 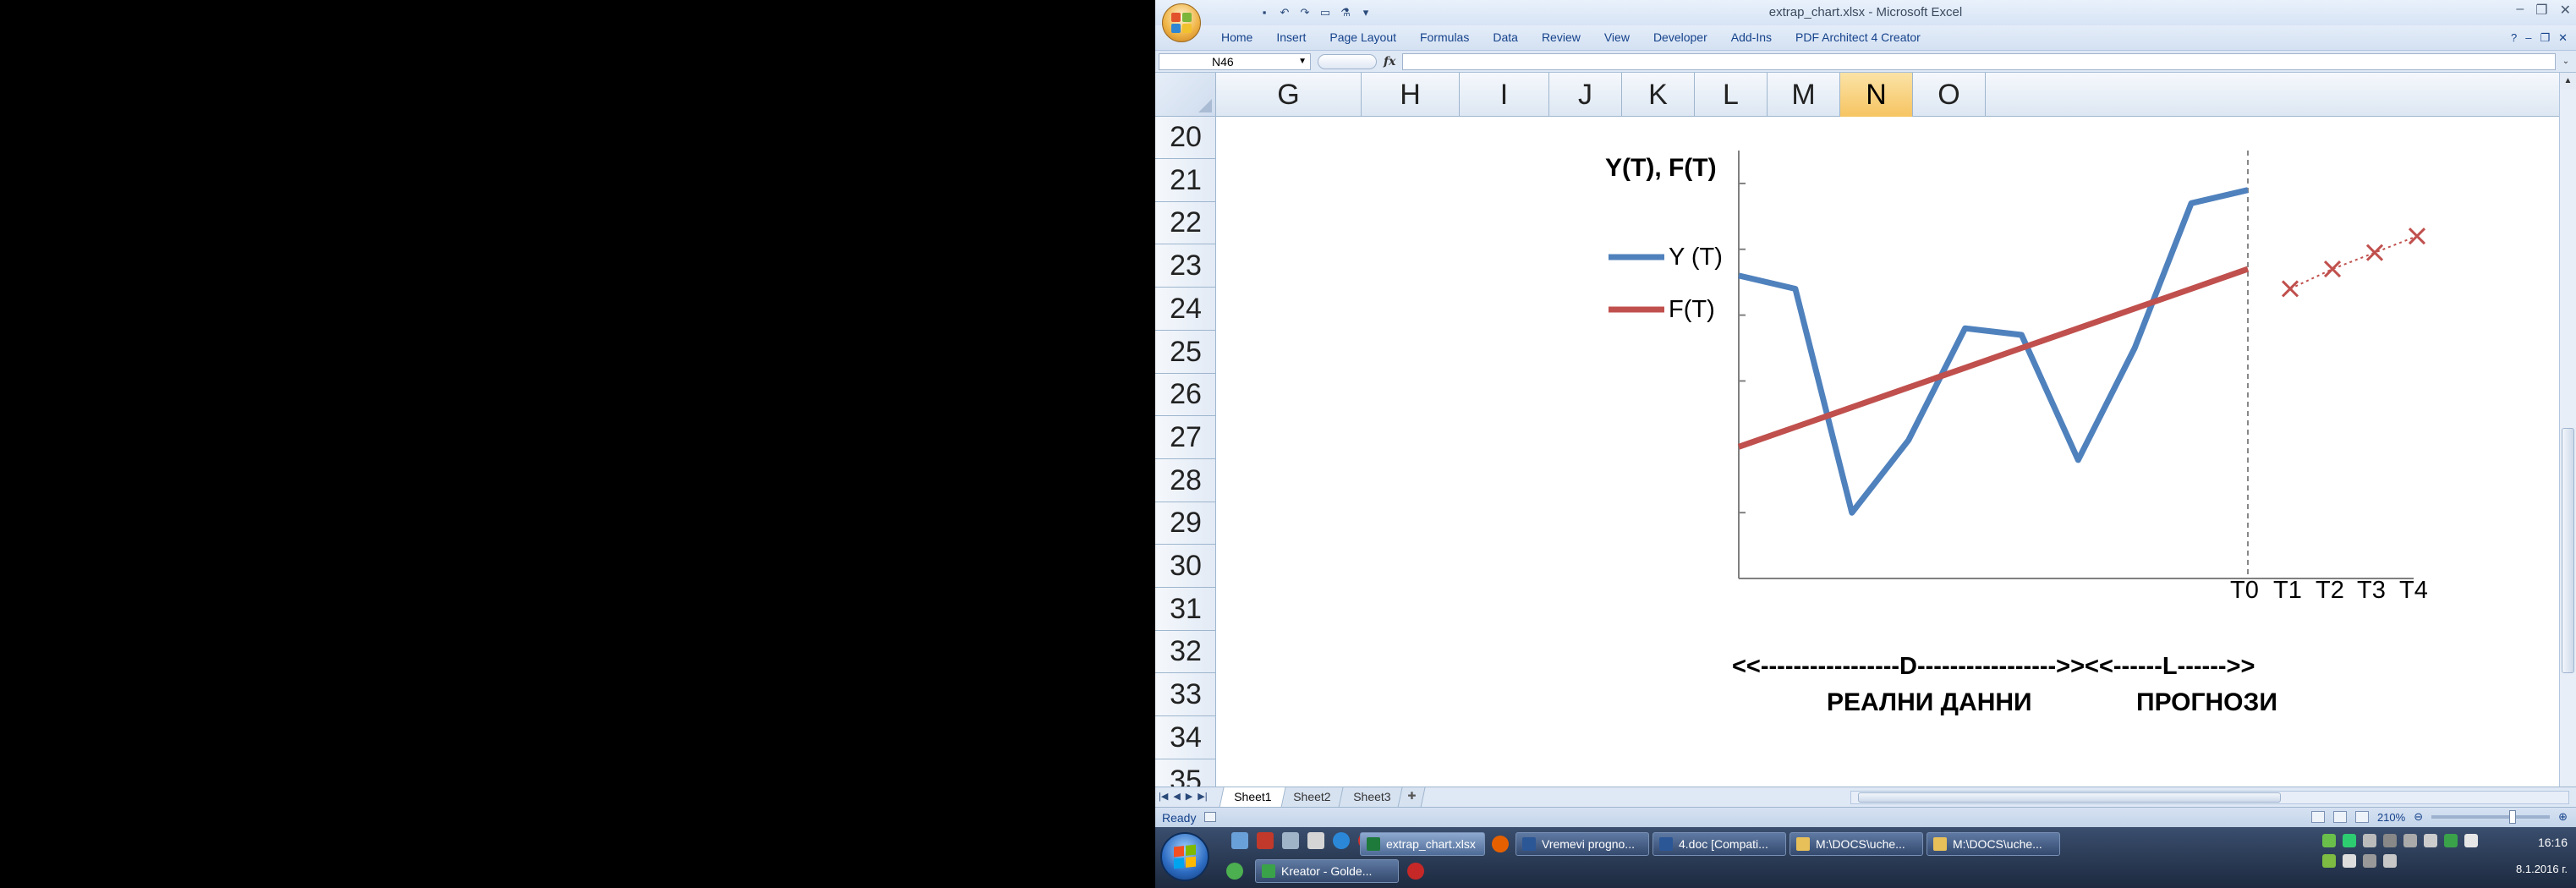 I want to click on macro-record-icon, so click(x=1210, y=817).